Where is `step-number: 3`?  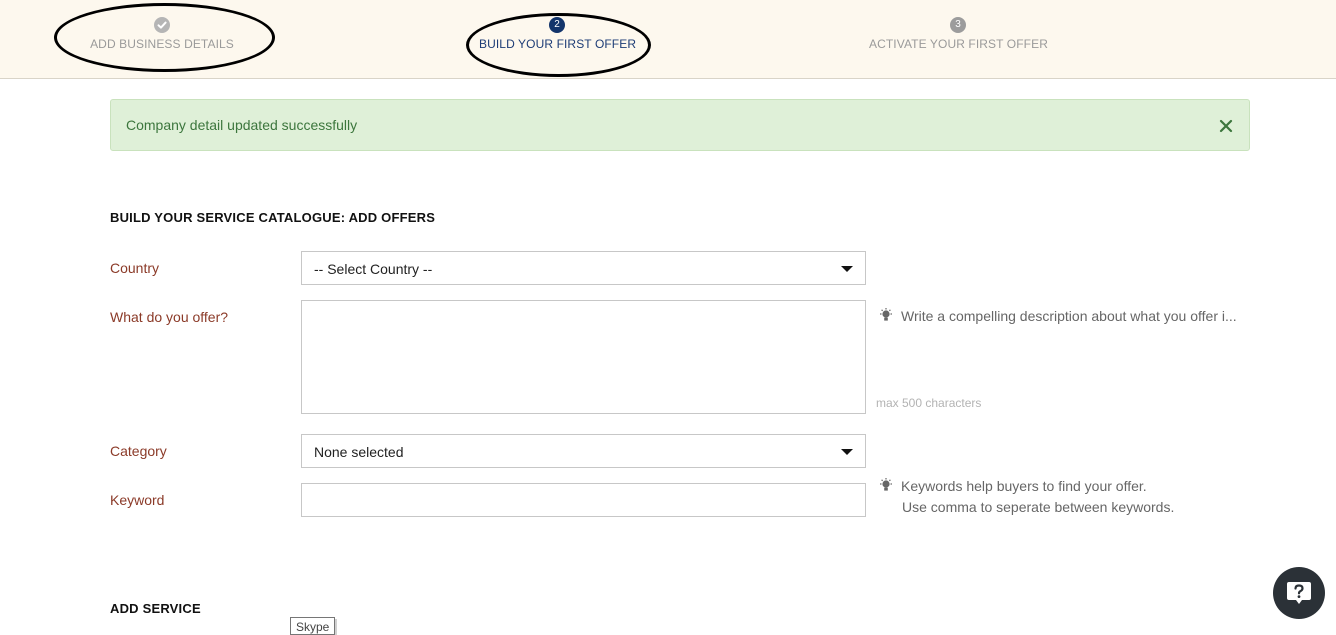 step-number: 3 is located at coordinates (958, 25).